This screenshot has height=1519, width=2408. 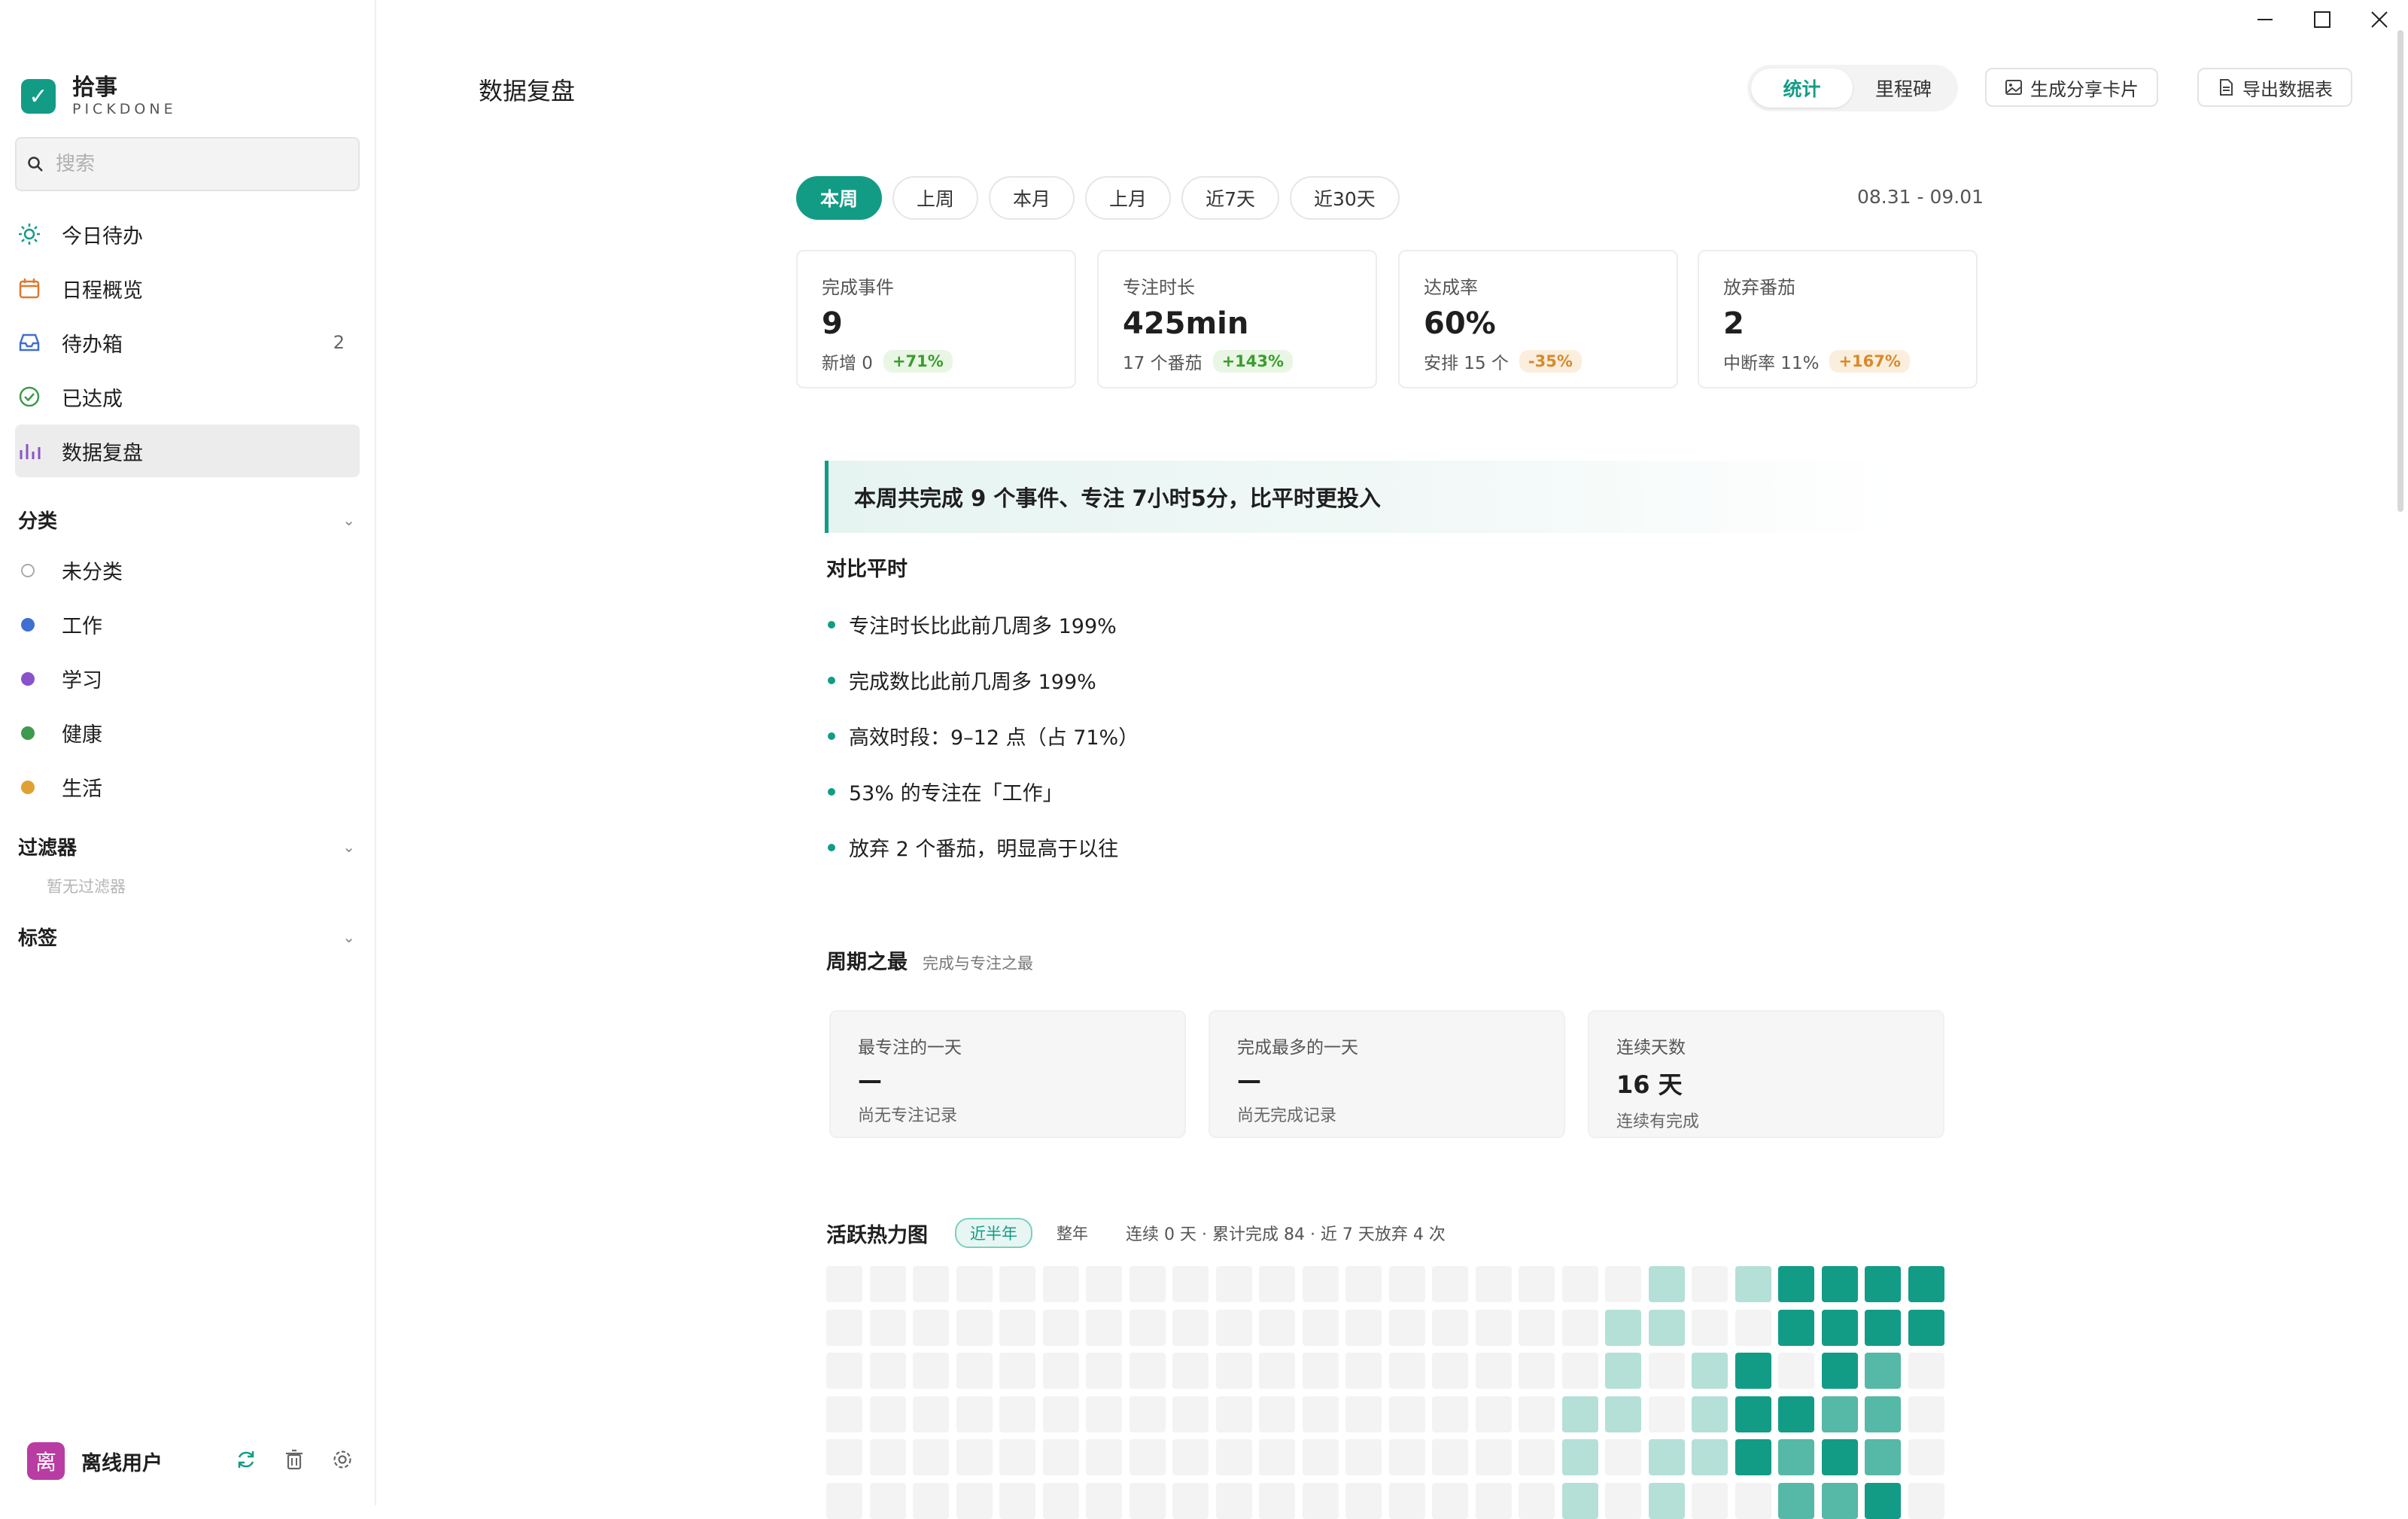 I want to click on period-last-month: 上月, so click(x=1128, y=198).